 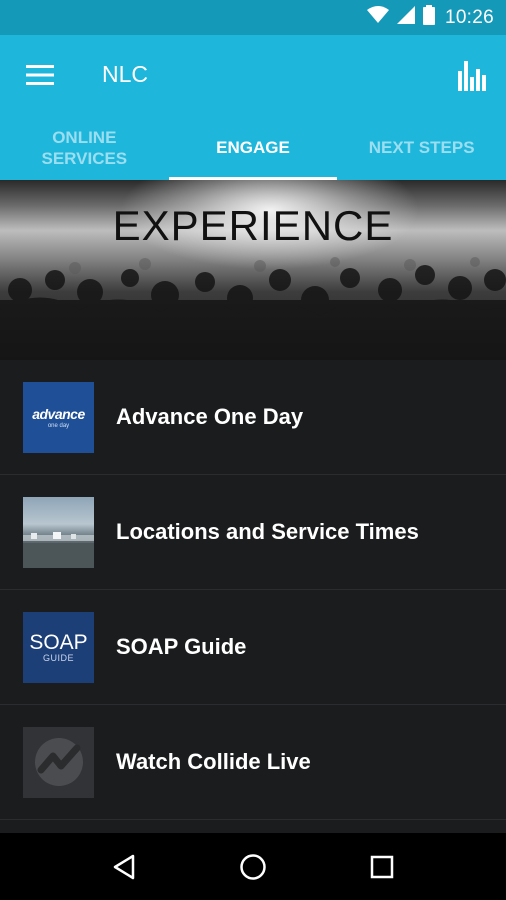 I want to click on list-item-watch-collide-live: Watch Collide Live, so click(x=253, y=762).